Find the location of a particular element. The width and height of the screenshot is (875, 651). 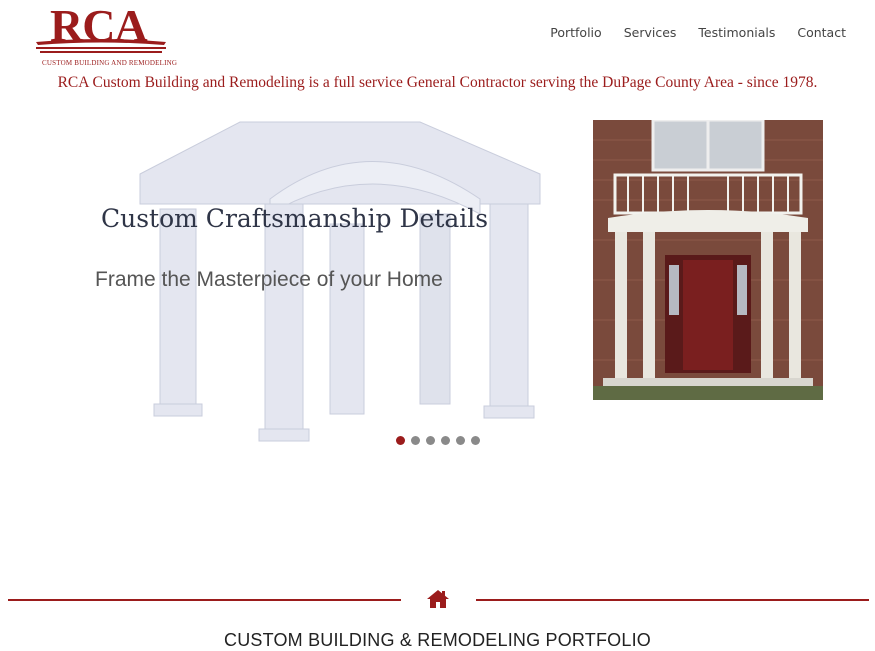

nav-portfolio: Portfolio is located at coordinates (575, 32).